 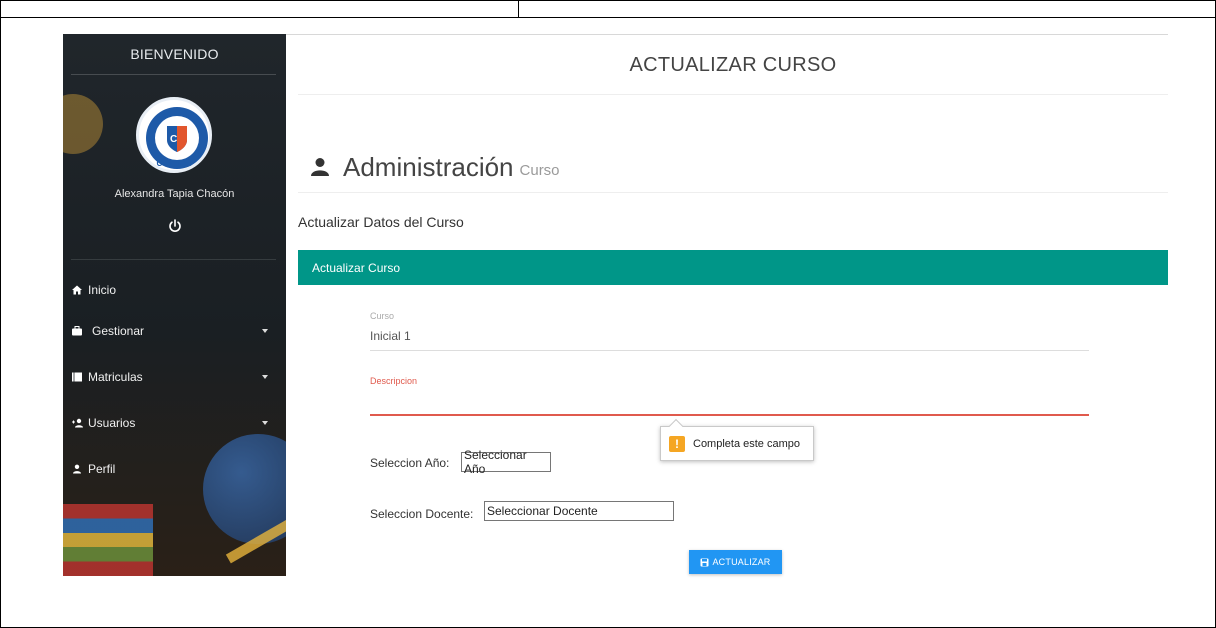 I want to click on descripcion-label: Descripcion, so click(x=394, y=381).